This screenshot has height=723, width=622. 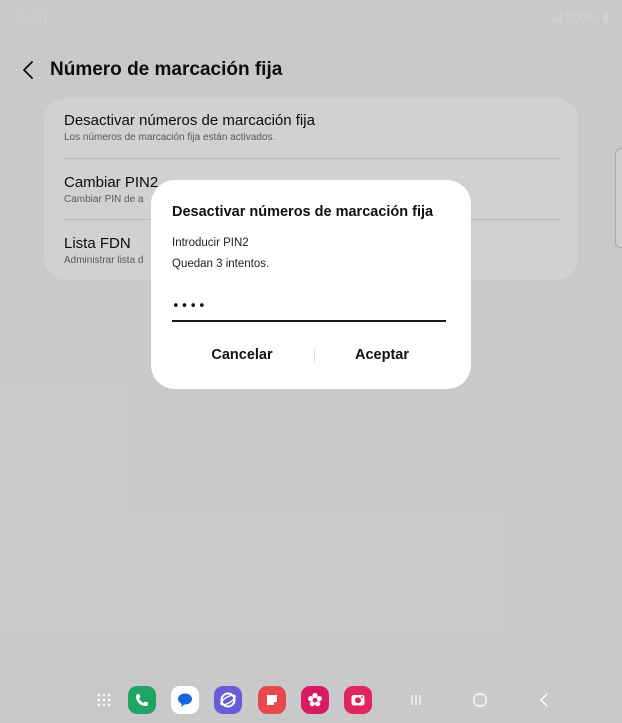 What do you see at coordinates (382, 355) in the screenshot?
I see `accept-button: Aceptar` at bounding box center [382, 355].